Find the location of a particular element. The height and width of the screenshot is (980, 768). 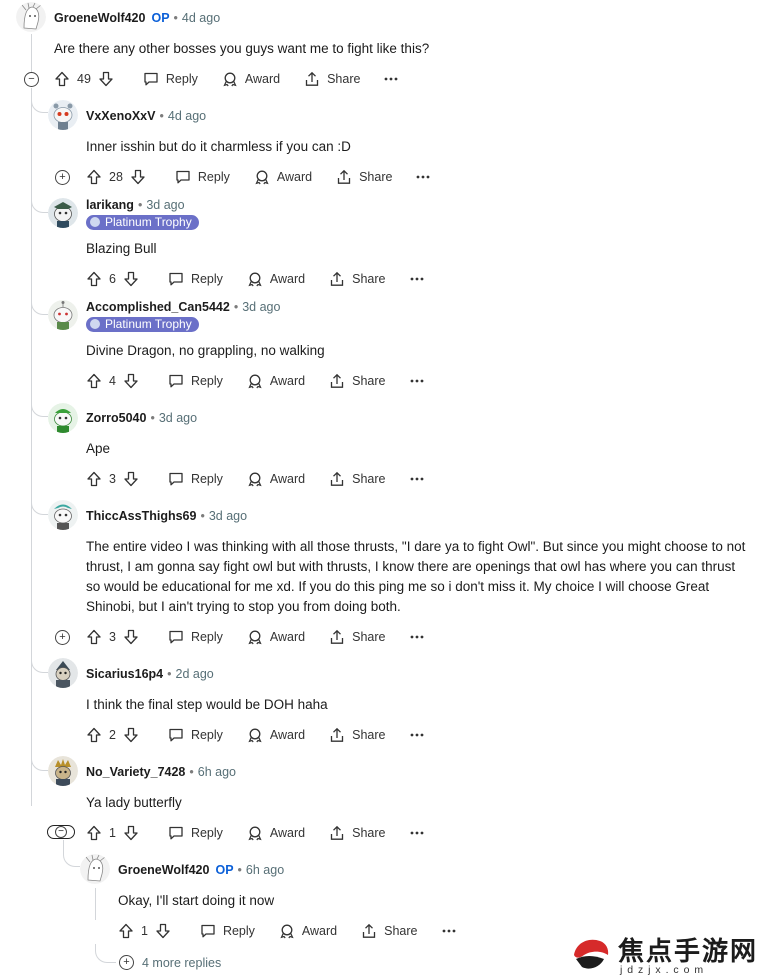

comment-author-line: Zorro5040 • 3d ago is located at coordinates (142, 418).